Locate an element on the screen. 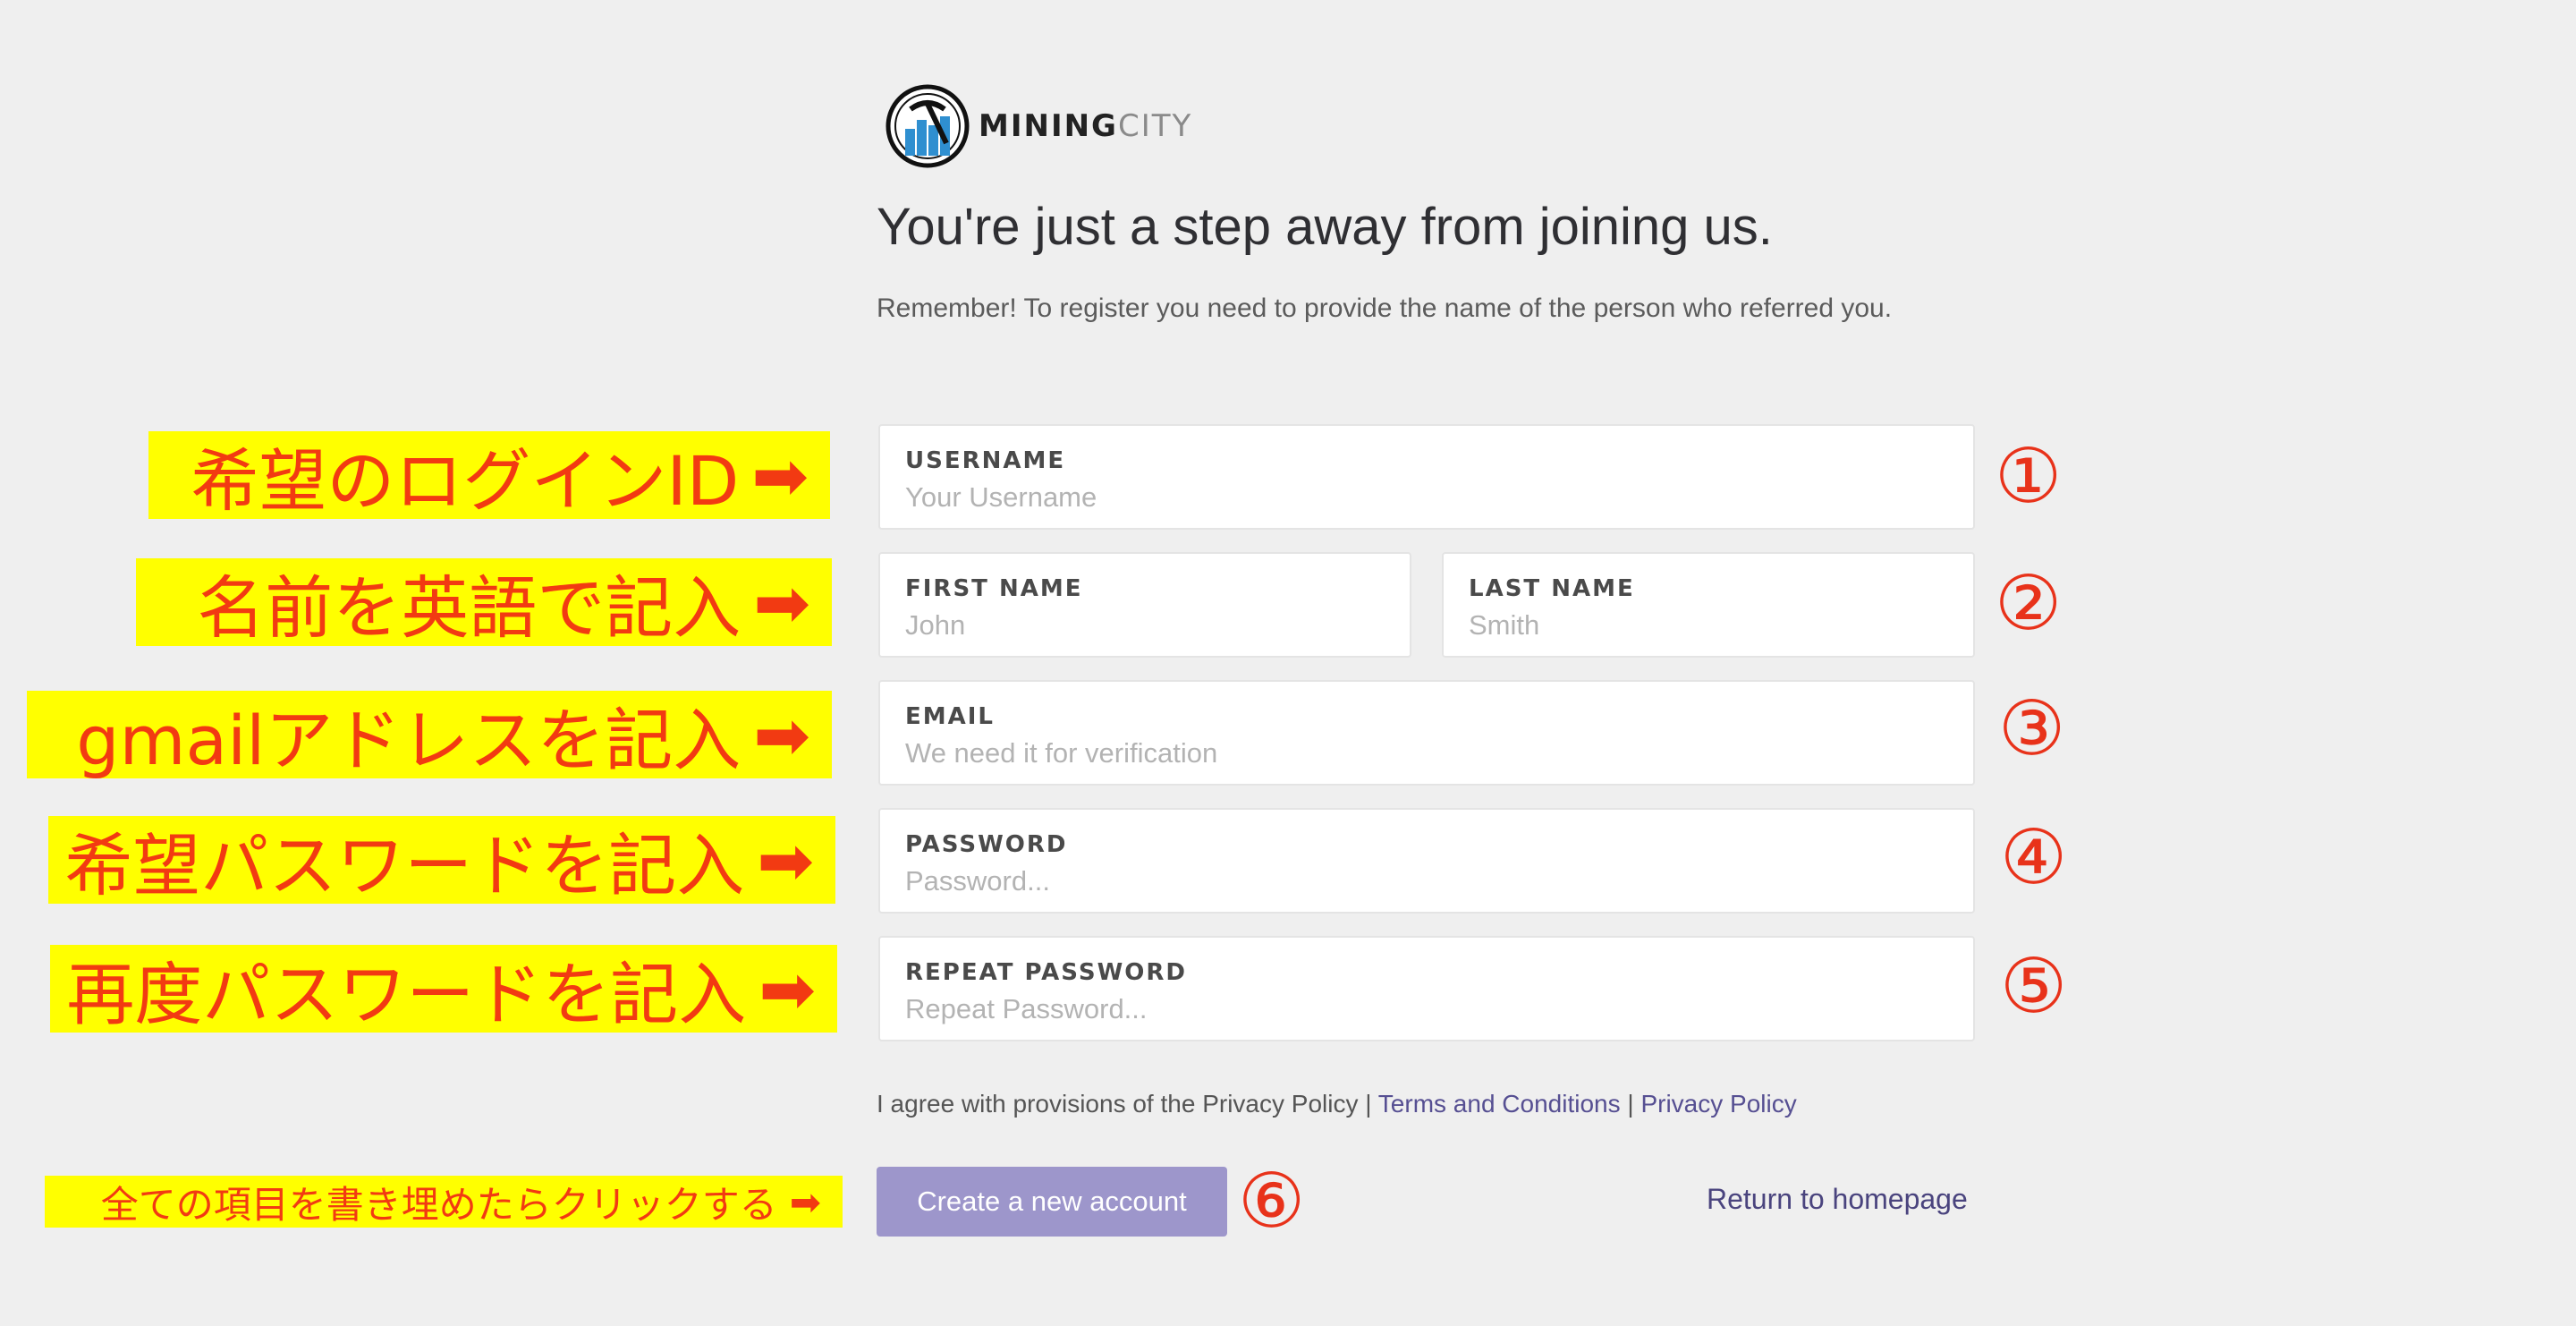 This screenshot has height=1326, width=2576. annotation-name: 名前を英語で記入 ➡ is located at coordinates (484, 603).